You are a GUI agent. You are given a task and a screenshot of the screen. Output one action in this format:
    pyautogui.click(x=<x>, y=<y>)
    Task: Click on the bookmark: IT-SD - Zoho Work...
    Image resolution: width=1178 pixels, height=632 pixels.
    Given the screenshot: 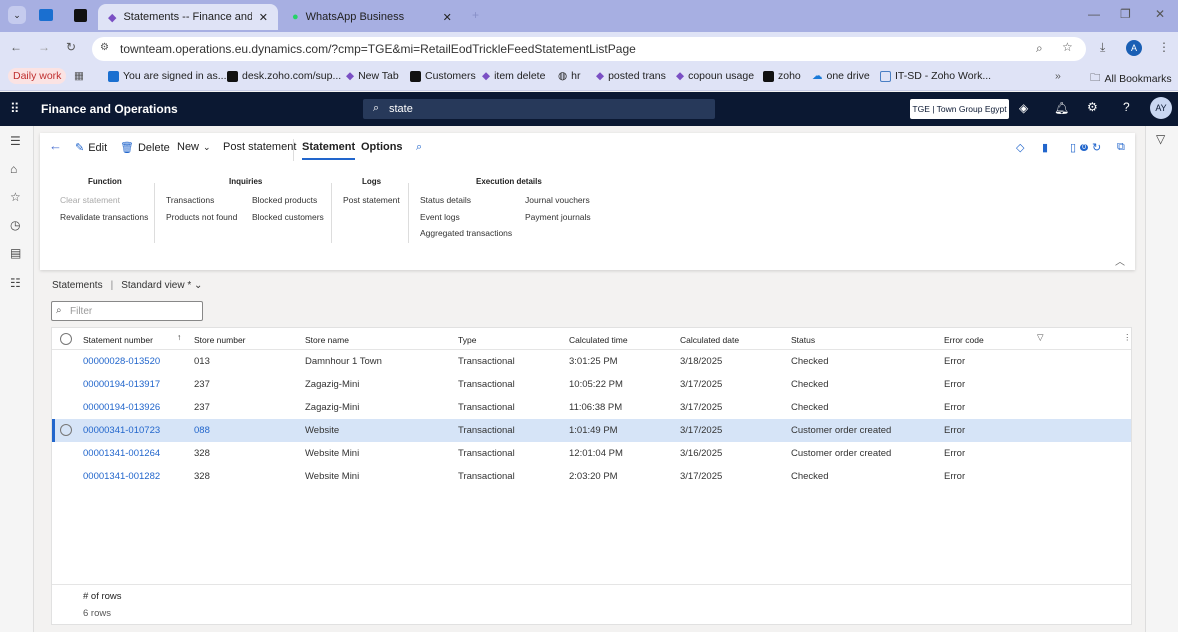 What is the action you would take?
    pyautogui.click(x=935, y=76)
    